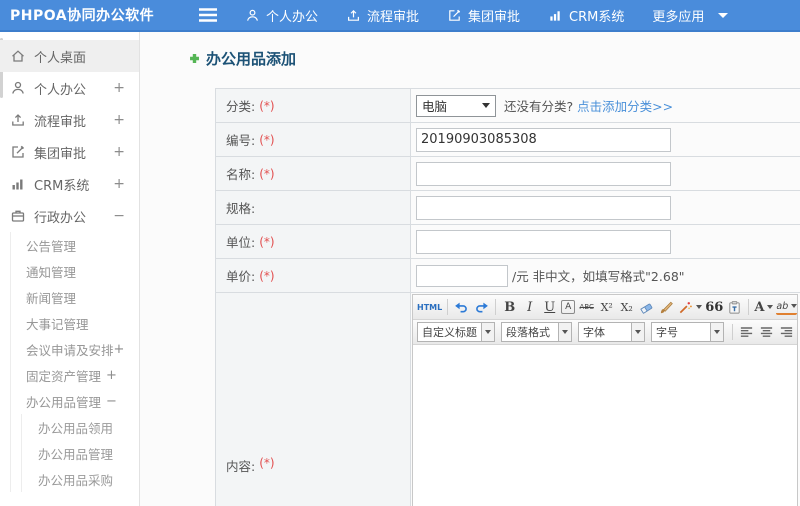 This screenshot has height=506, width=800. What do you see at coordinates (549, 307) in the screenshot?
I see `underline-button: U` at bounding box center [549, 307].